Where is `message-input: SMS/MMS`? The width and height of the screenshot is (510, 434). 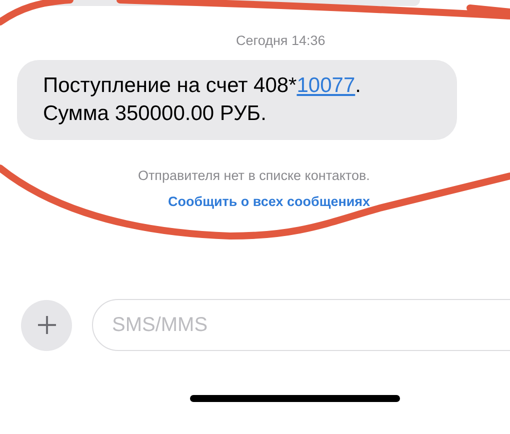 message-input: SMS/MMS is located at coordinates (301, 325).